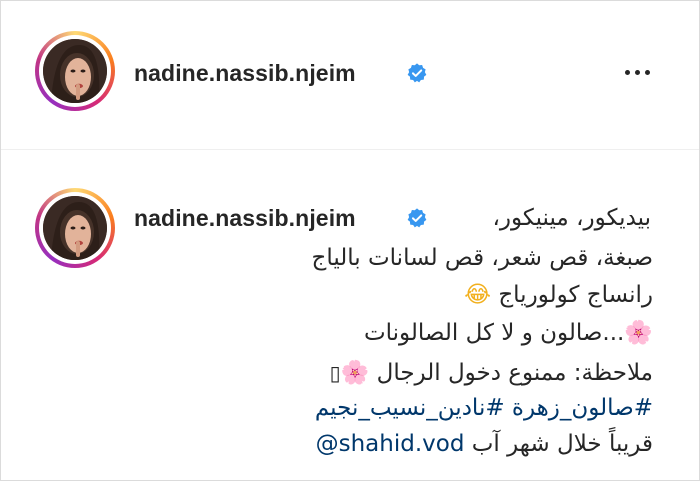 This screenshot has width=700, height=481. What do you see at coordinates (390, 444) in the screenshot?
I see `mention-link: @shahid.vod` at bounding box center [390, 444].